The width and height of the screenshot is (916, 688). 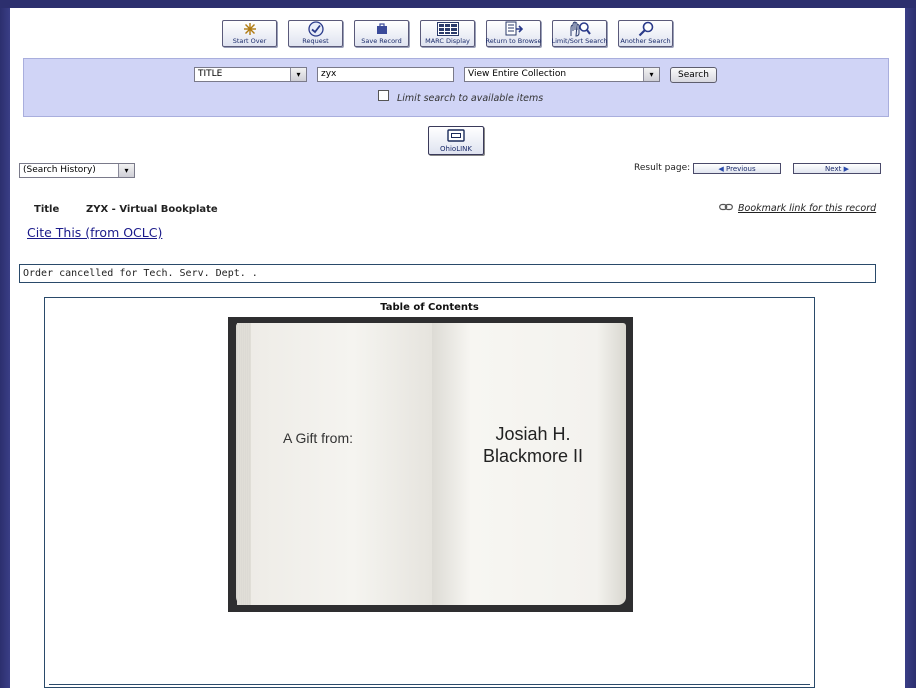 I want to click on bookmark-link-label: Bookmark link for this record, so click(x=807, y=208).